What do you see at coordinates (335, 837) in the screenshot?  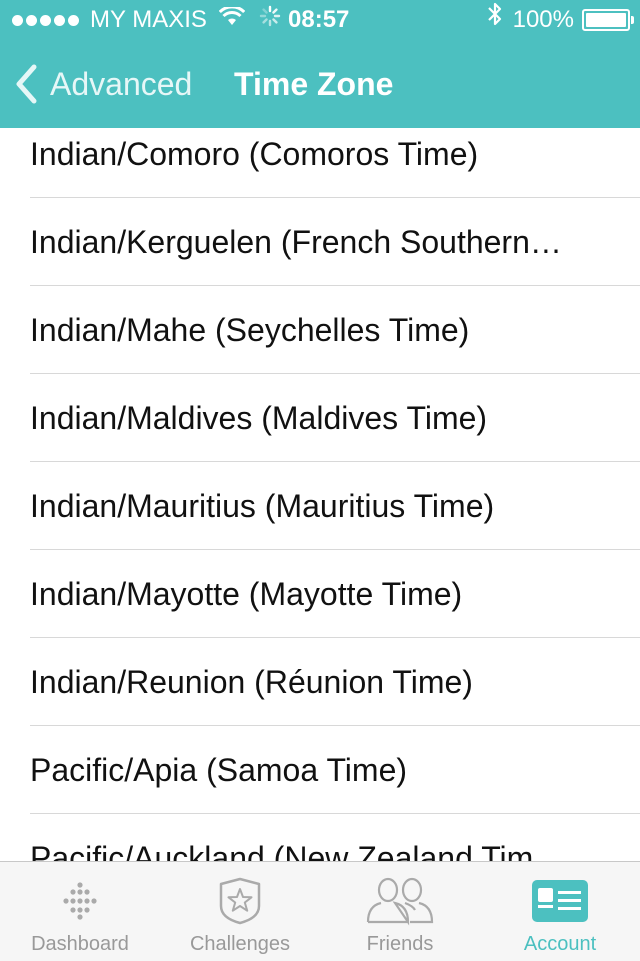 I see `list-item-time-zone: Pacific/Auckland (New Zealand Tim` at bounding box center [335, 837].